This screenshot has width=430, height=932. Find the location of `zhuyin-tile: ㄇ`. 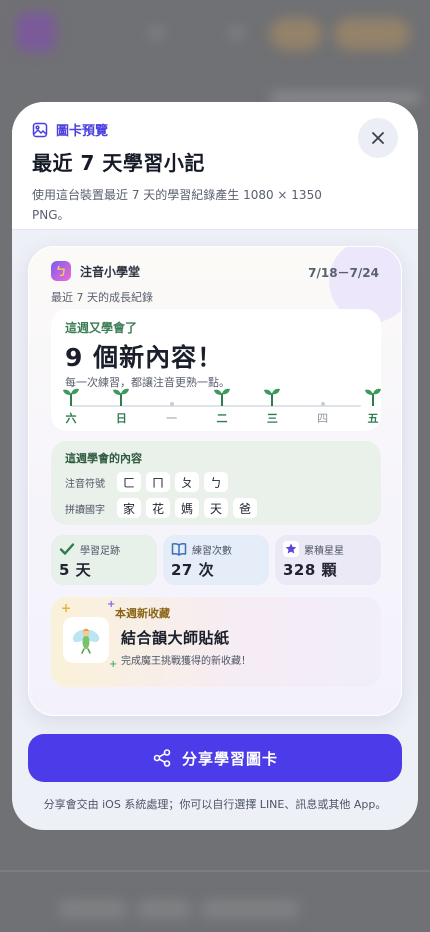

zhuyin-tile: ㄇ is located at coordinates (158, 482).